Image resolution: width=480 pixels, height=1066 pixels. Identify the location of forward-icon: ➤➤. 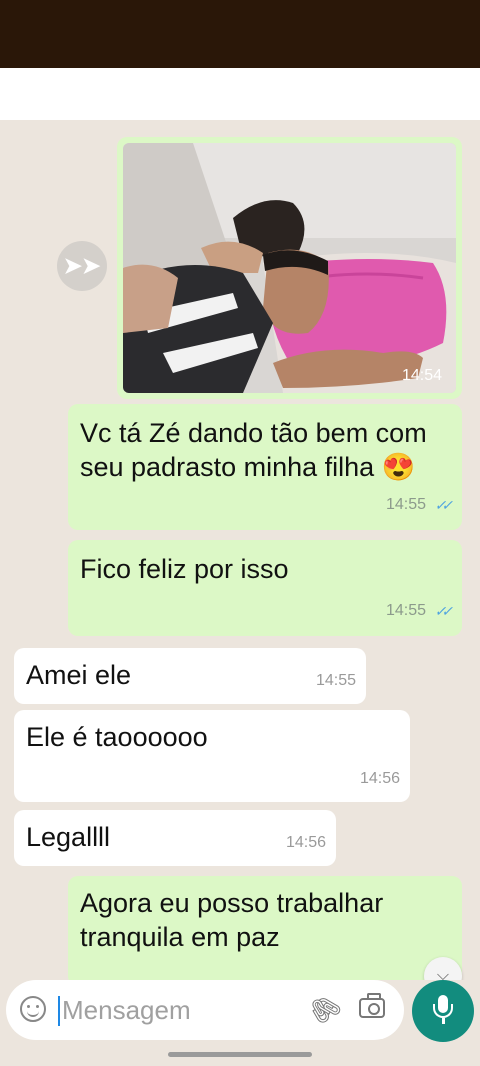
(82, 266).